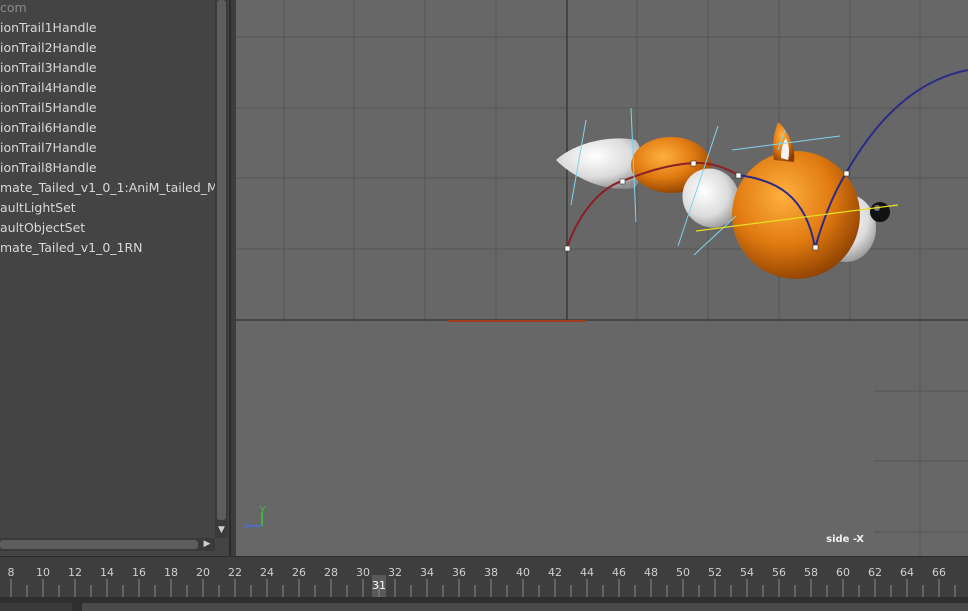 The width and height of the screenshot is (968, 611). What do you see at coordinates (427, 572) in the screenshot?
I see `ruler-tick-label: 34` at bounding box center [427, 572].